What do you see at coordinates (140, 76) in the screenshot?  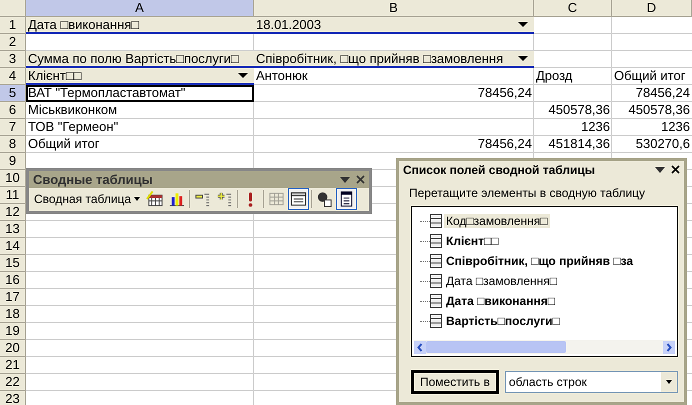 I see `pivot-field-dropdown: Клієнт□□` at bounding box center [140, 76].